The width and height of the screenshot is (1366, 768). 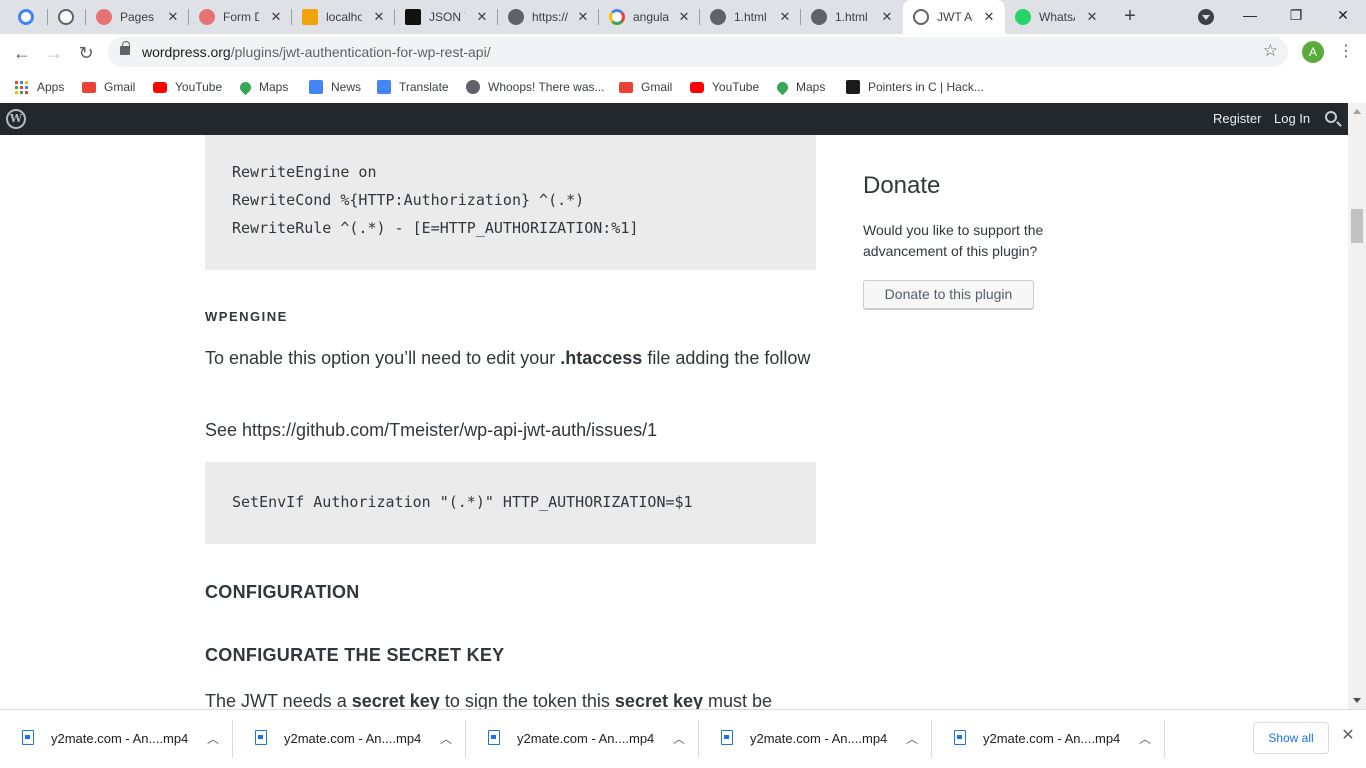 I want to click on browser-menu-icon: ⋮, so click(x=1346, y=52).